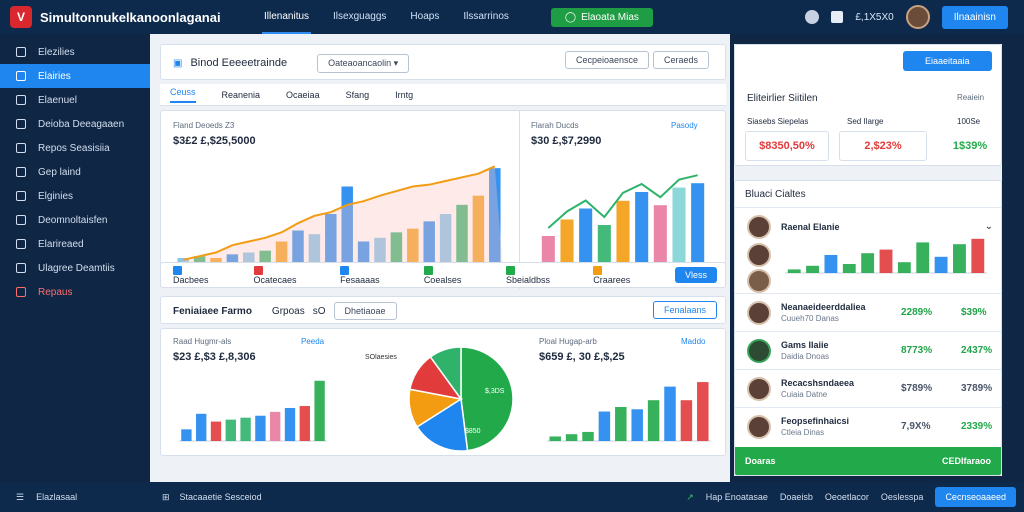 The height and width of the screenshot is (512, 1024). I want to click on tab-4: Irntg, so click(404, 95).